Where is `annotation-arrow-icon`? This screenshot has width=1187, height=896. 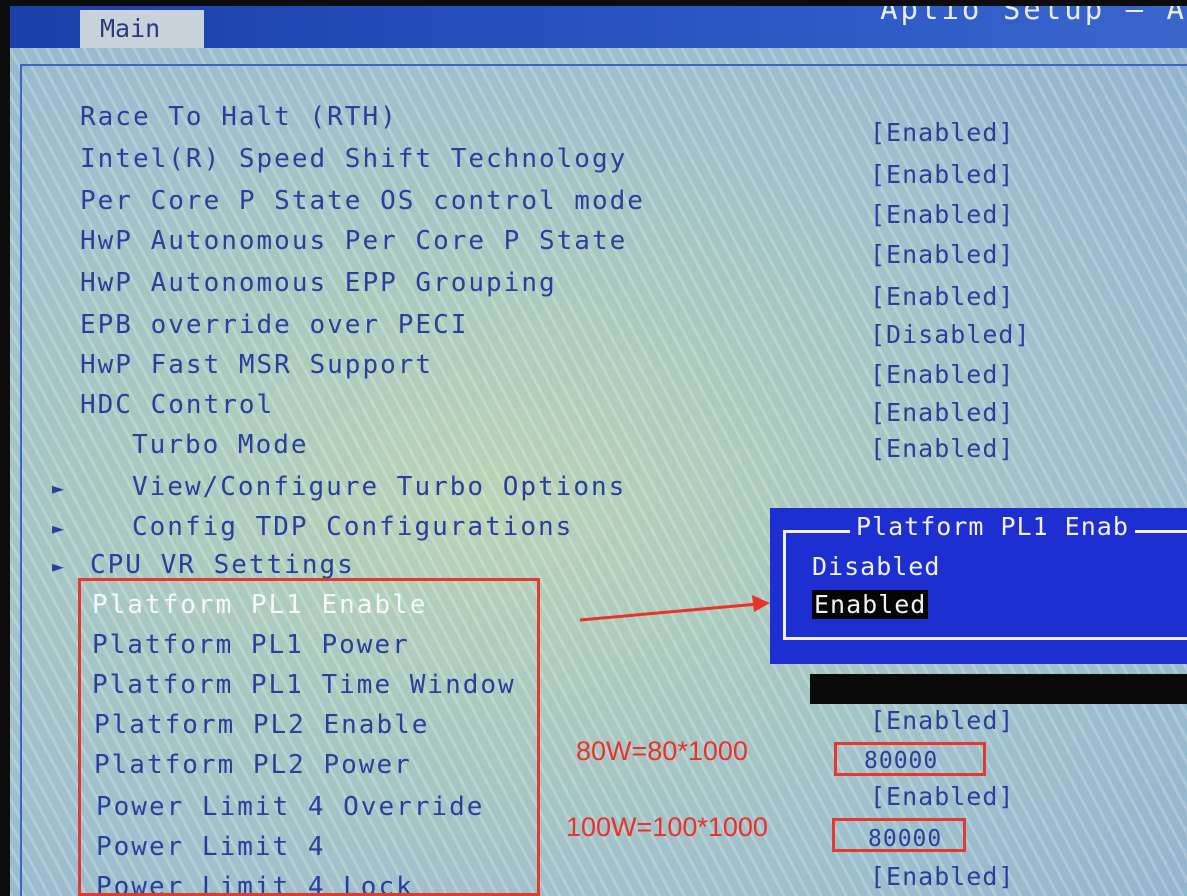
annotation-arrow-icon is located at coordinates (674, 608).